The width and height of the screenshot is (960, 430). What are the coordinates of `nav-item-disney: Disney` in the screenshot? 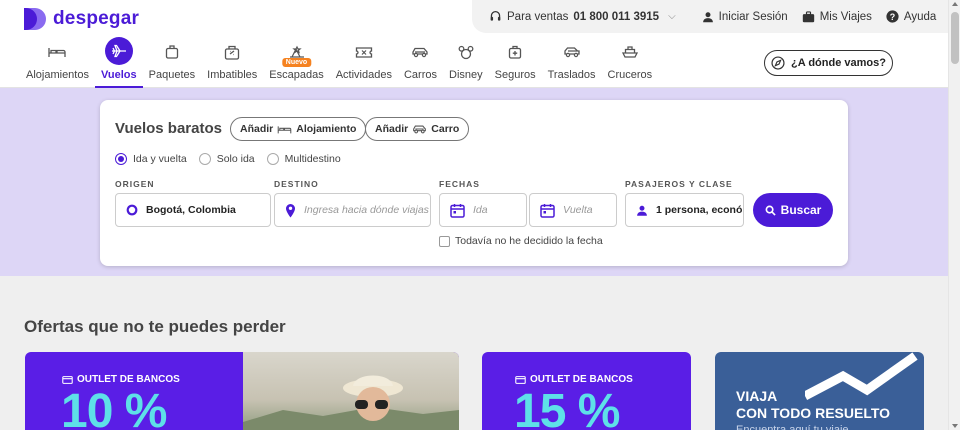 It's located at (466, 64).